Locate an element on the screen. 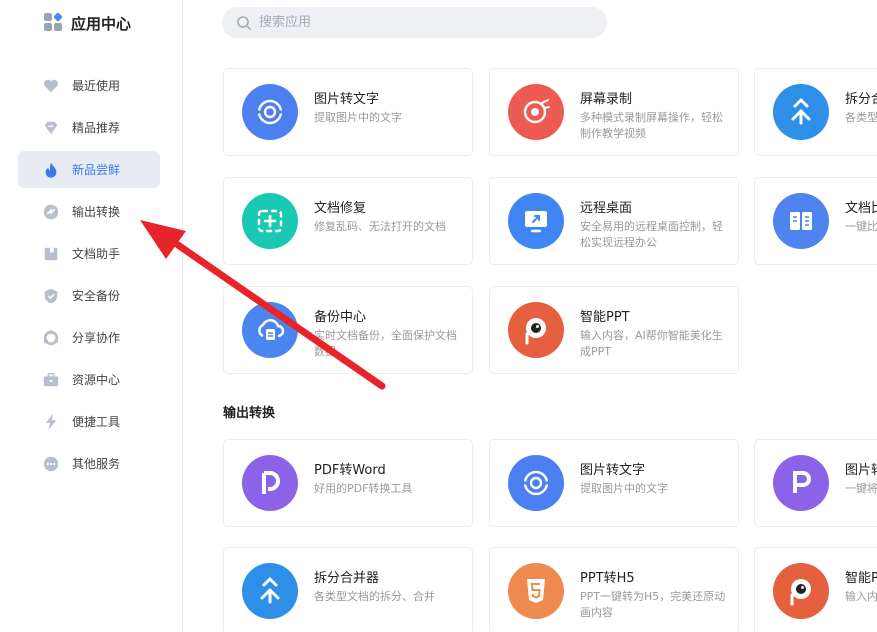 Image resolution: width=877 pixels, height=632 pixels. app-card-ocr: 图片转文字 提取图片中的文字 is located at coordinates (348, 112).